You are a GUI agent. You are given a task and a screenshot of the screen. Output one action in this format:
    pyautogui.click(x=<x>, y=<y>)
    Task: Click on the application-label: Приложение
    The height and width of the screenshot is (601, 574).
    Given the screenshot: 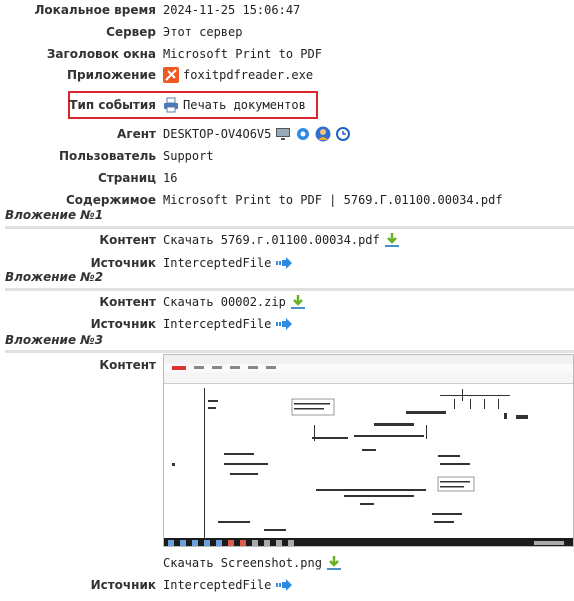 What is the action you would take?
    pyautogui.click(x=111, y=75)
    